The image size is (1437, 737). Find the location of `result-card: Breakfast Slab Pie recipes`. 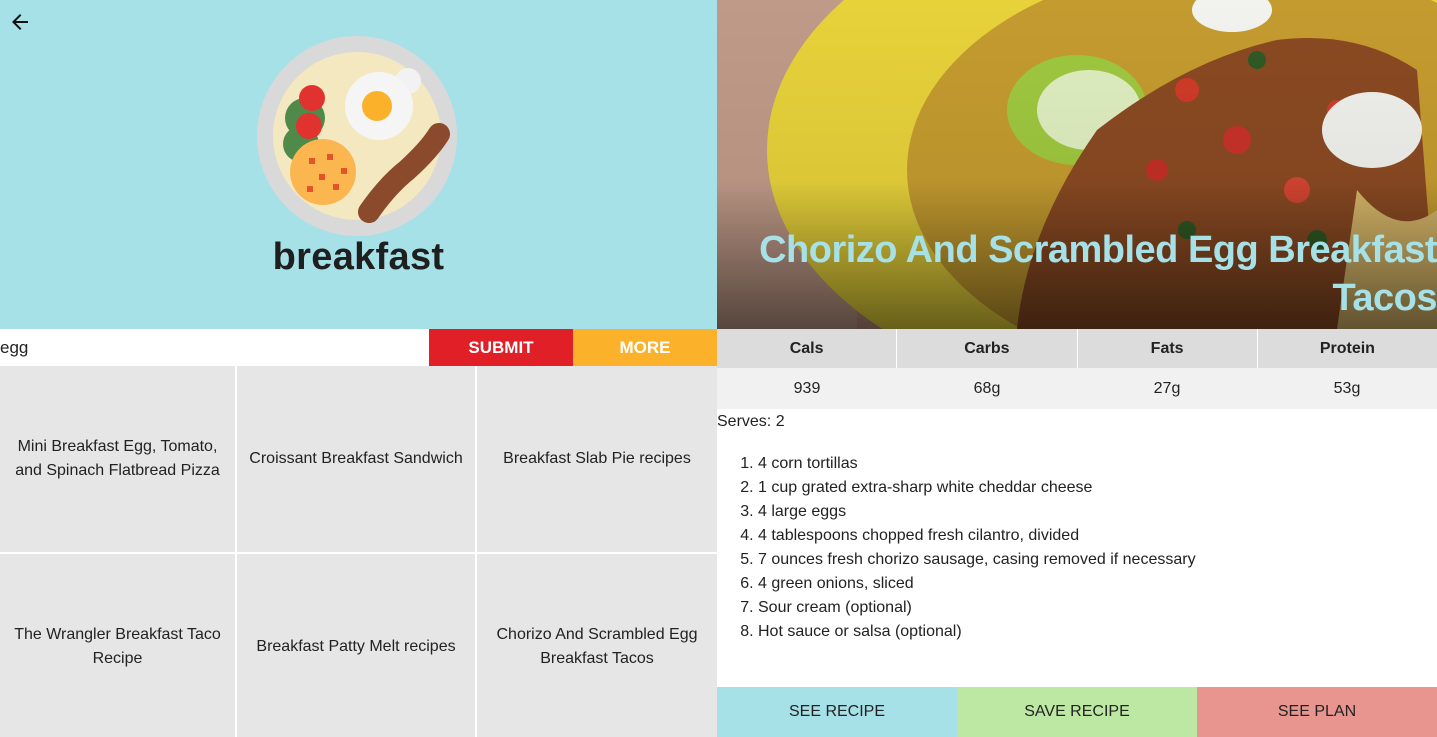

result-card: Breakfast Slab Pie recipes is located at coordinates (597, 459).